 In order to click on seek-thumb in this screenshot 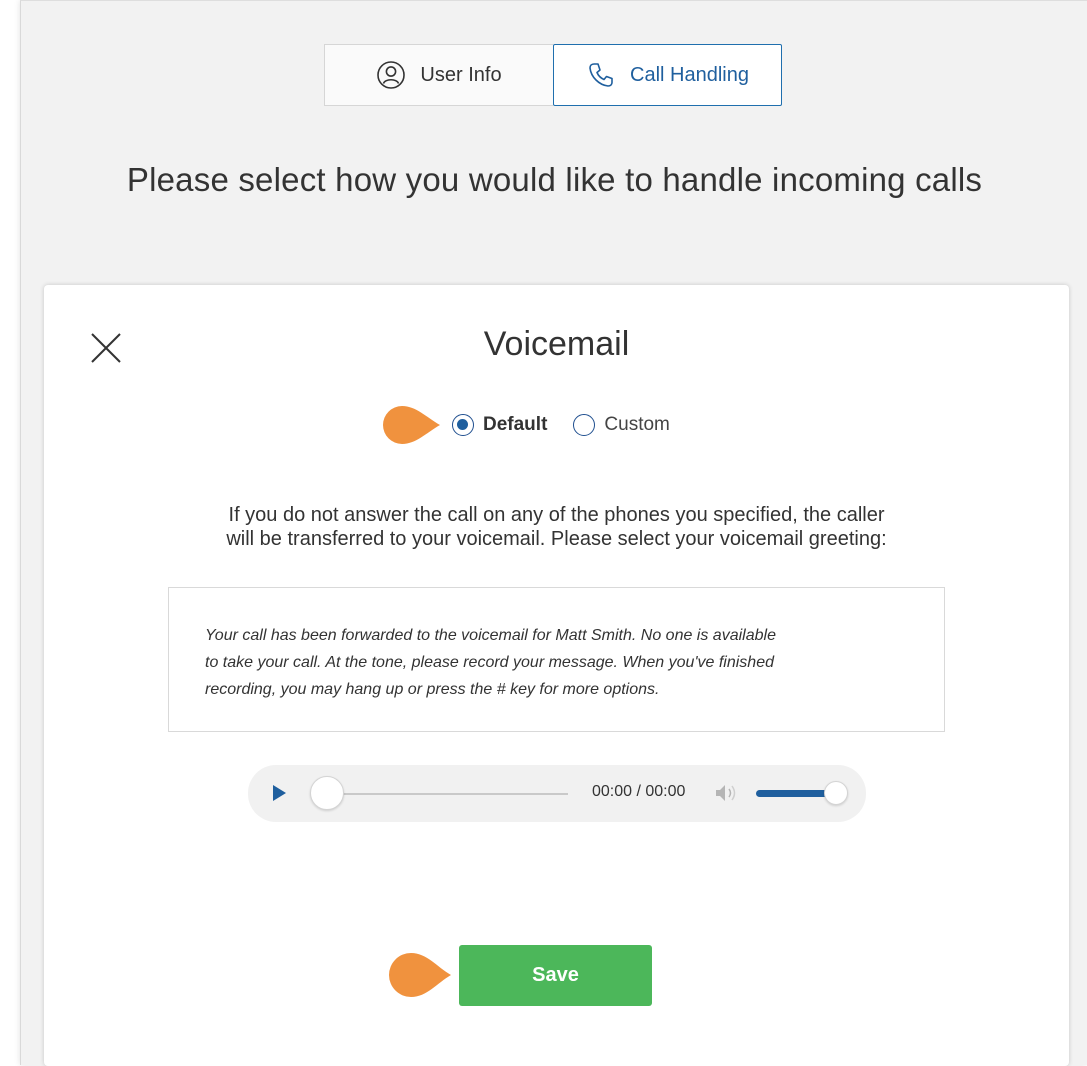, I will do `click(327, 793)`.